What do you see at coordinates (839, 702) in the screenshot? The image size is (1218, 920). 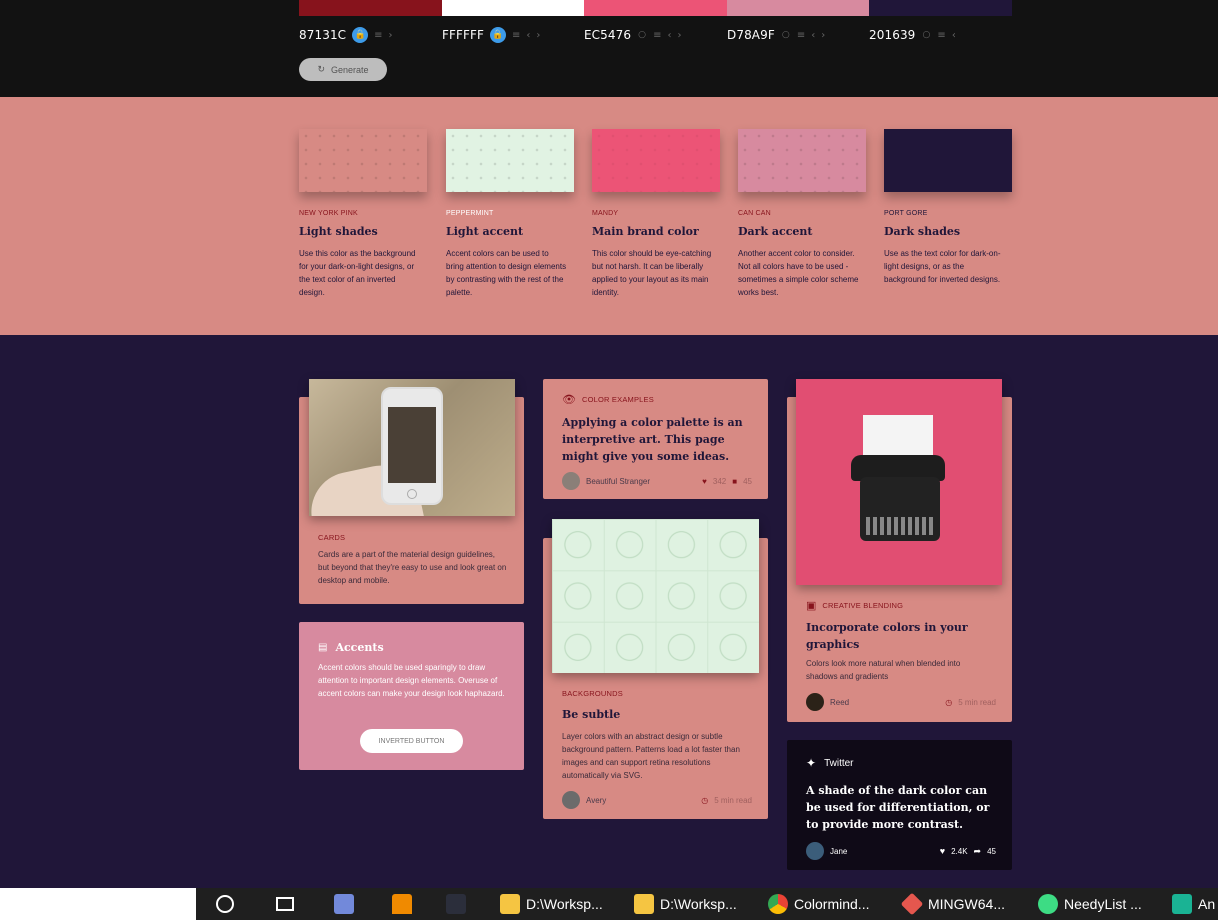 I see `author-name: Reed` at bounding box center [839, 702].